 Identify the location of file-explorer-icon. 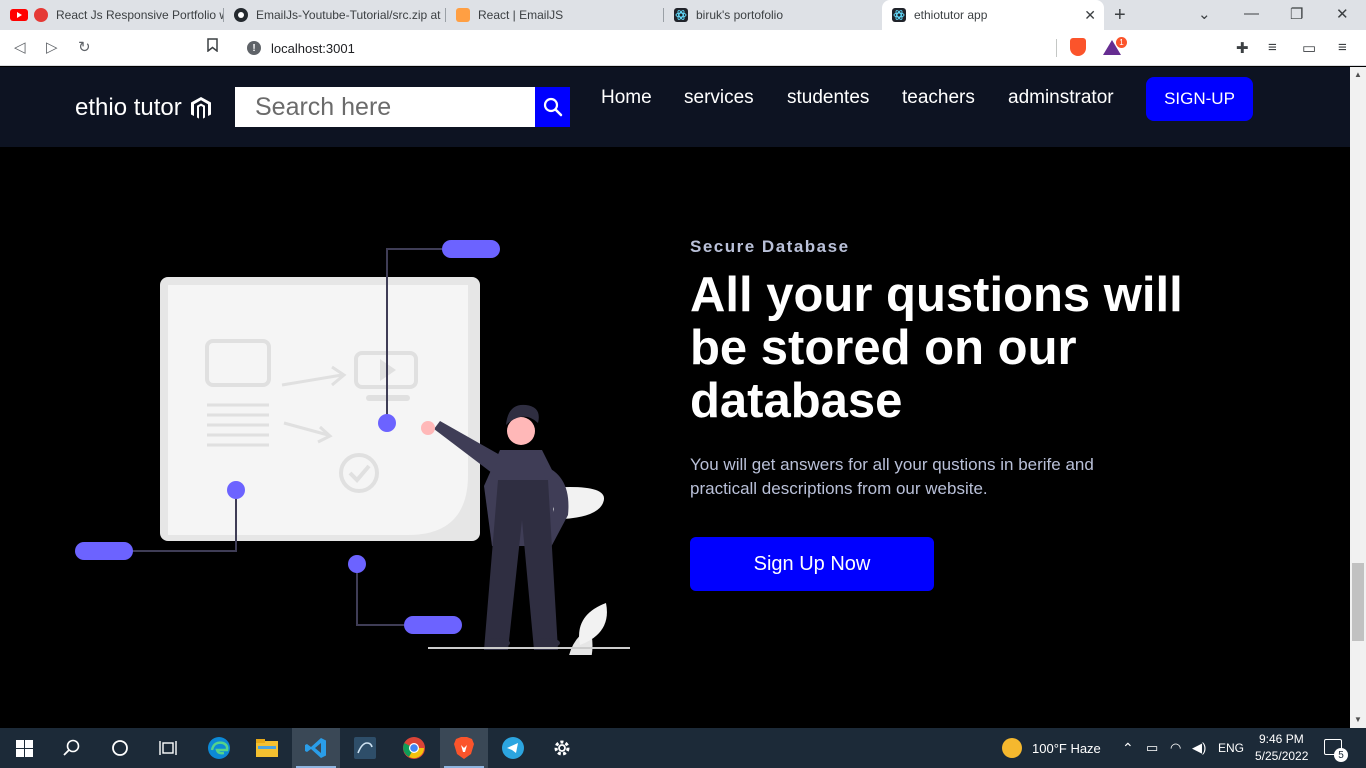
(267, 748).